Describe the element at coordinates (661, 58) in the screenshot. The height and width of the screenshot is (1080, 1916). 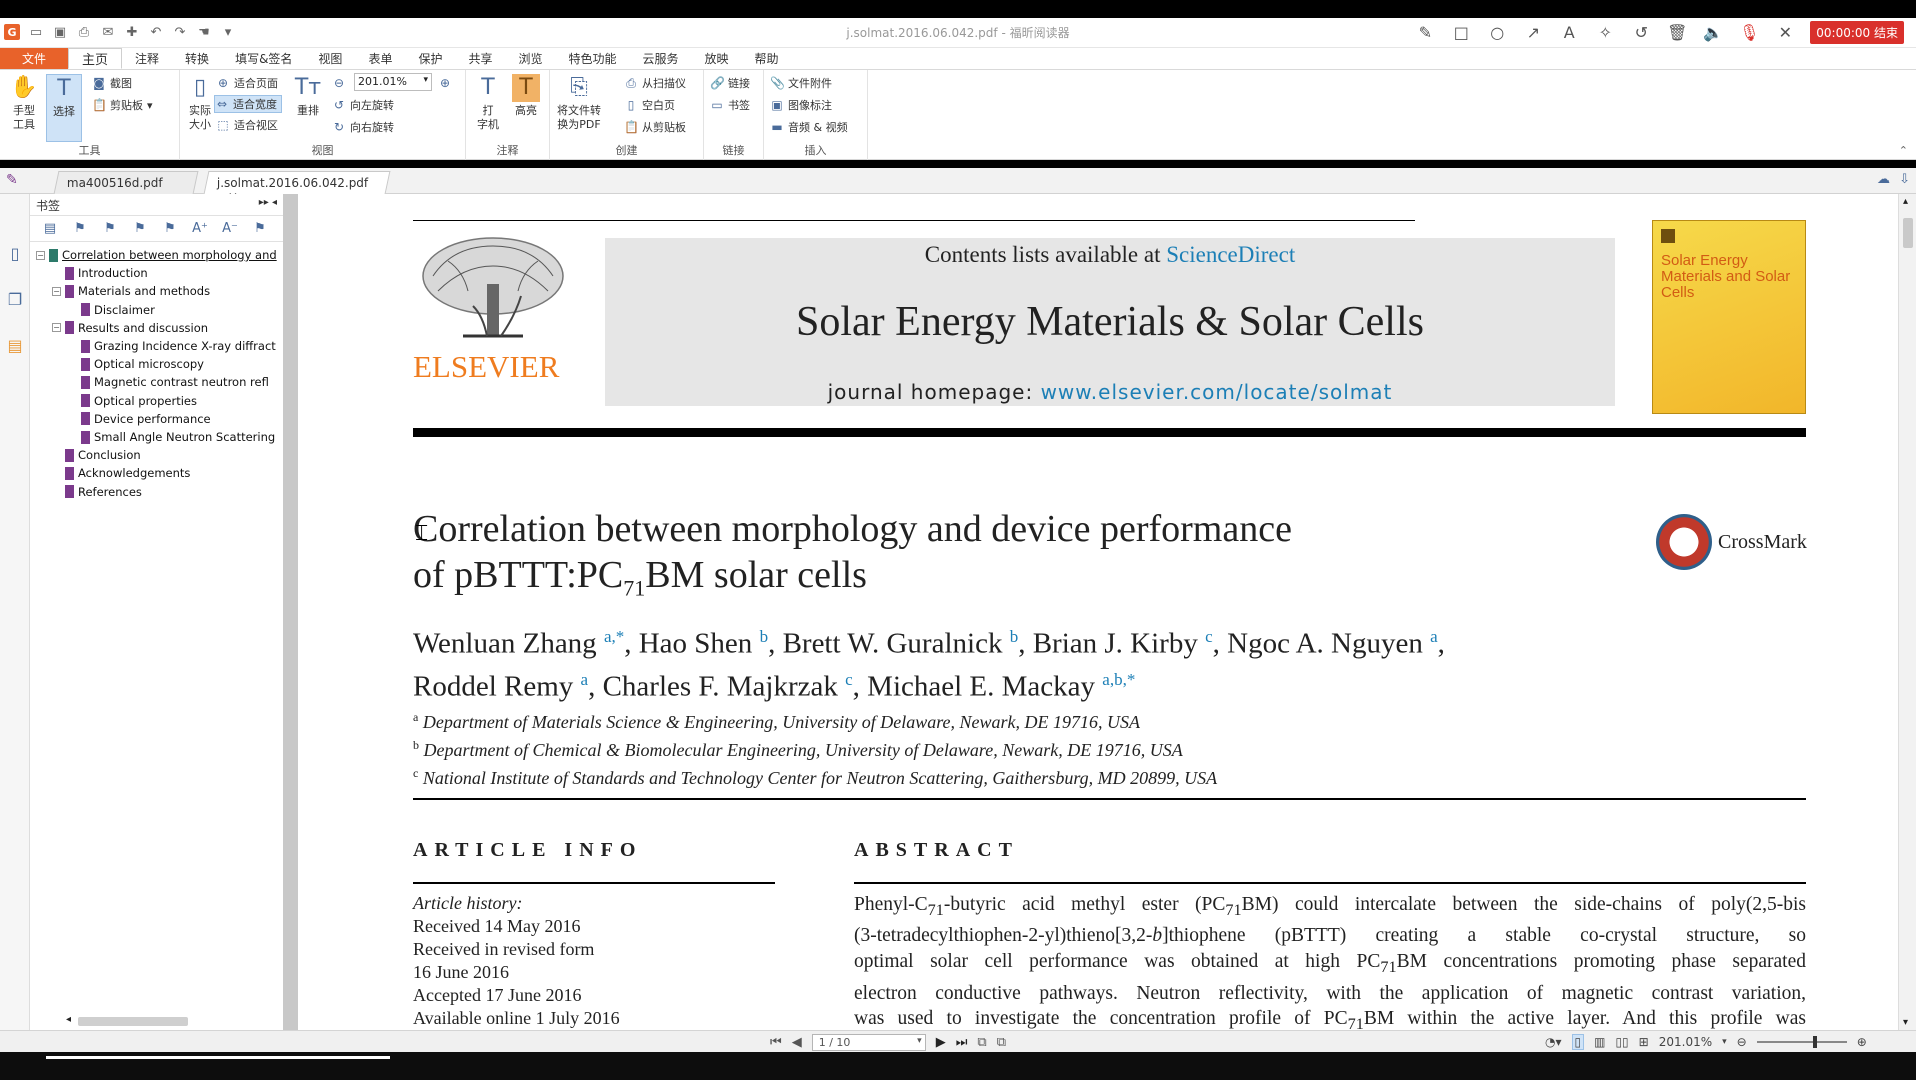
I see `menu-item-11: 云服务` at that location.